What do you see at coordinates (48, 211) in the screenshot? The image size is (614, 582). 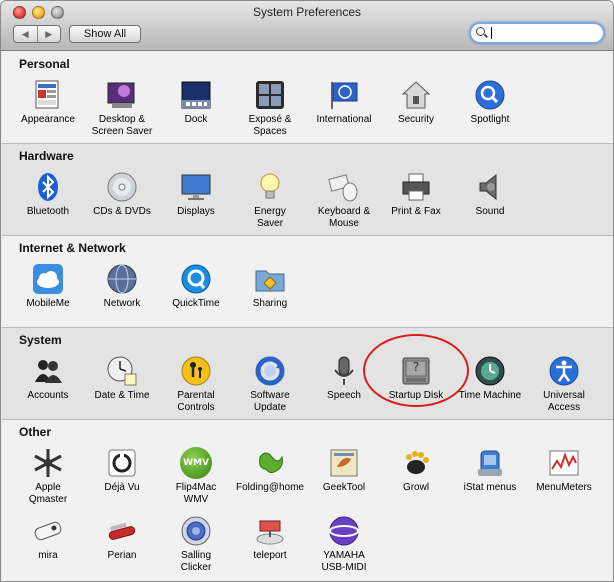 I see `pane-label: Bluetooth` at bounding box center [48, 211].